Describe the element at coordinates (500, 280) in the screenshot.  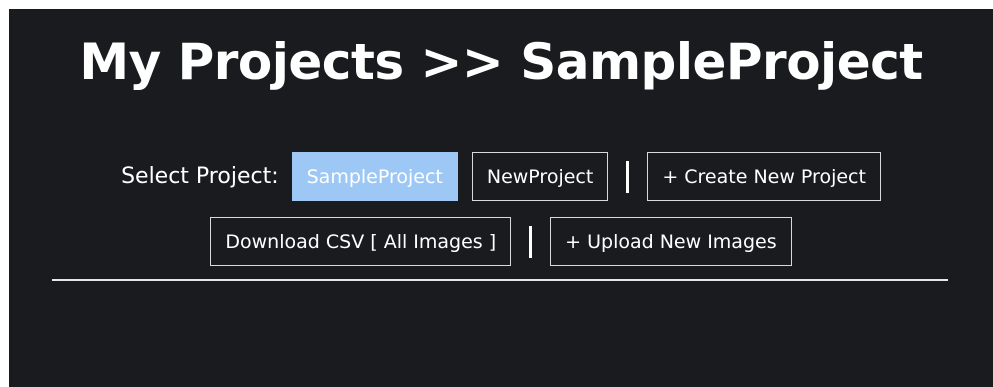
I see `divider` at that location.